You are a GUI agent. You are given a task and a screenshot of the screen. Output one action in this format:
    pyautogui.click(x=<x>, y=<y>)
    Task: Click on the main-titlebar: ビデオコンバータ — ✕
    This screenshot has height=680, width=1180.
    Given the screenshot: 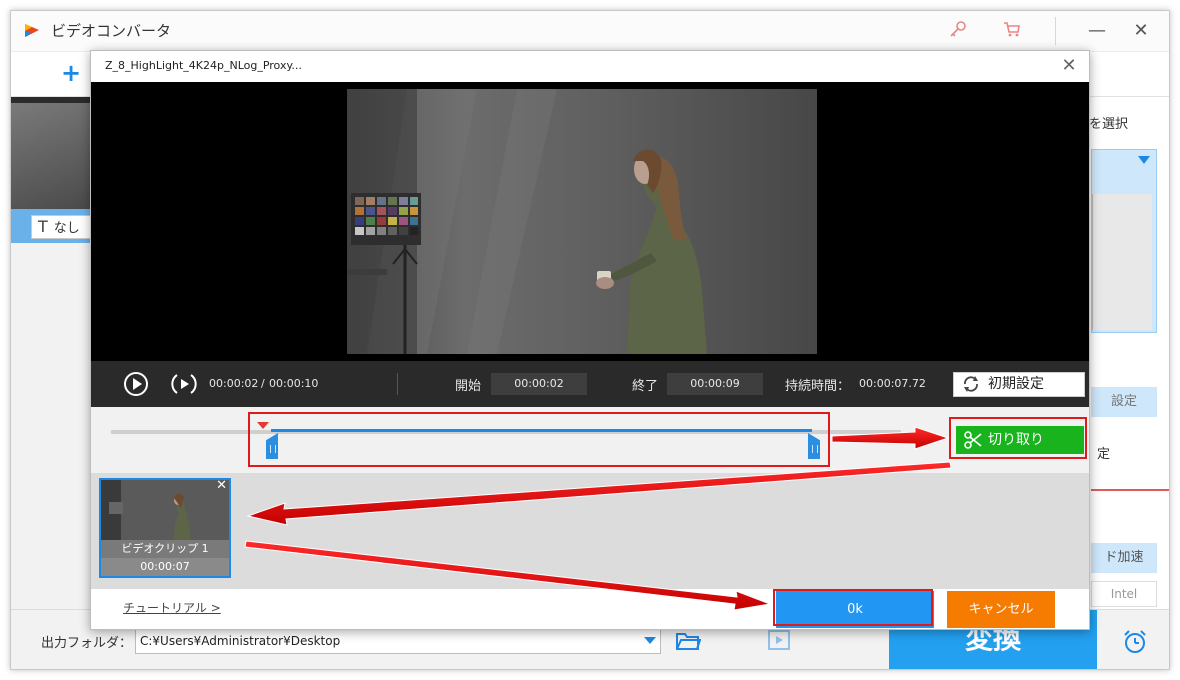 What is the action you would take?
    pyautogui.click(x=590, y=31)
    